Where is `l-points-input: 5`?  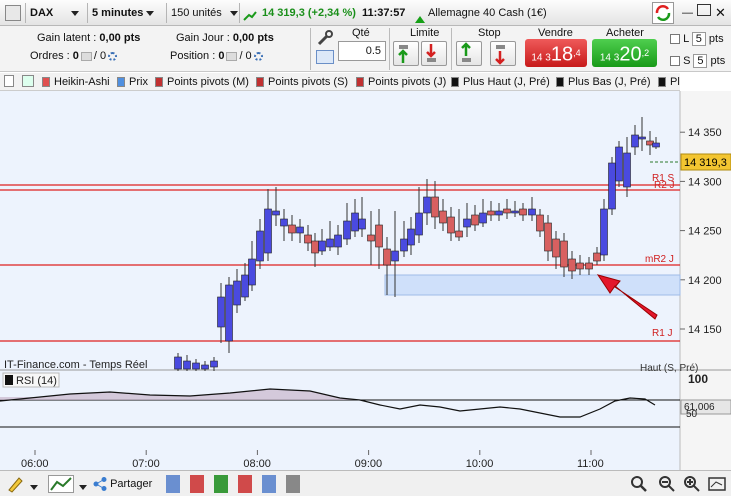
l-points-input: 5 is located at coordinates (698, 39).